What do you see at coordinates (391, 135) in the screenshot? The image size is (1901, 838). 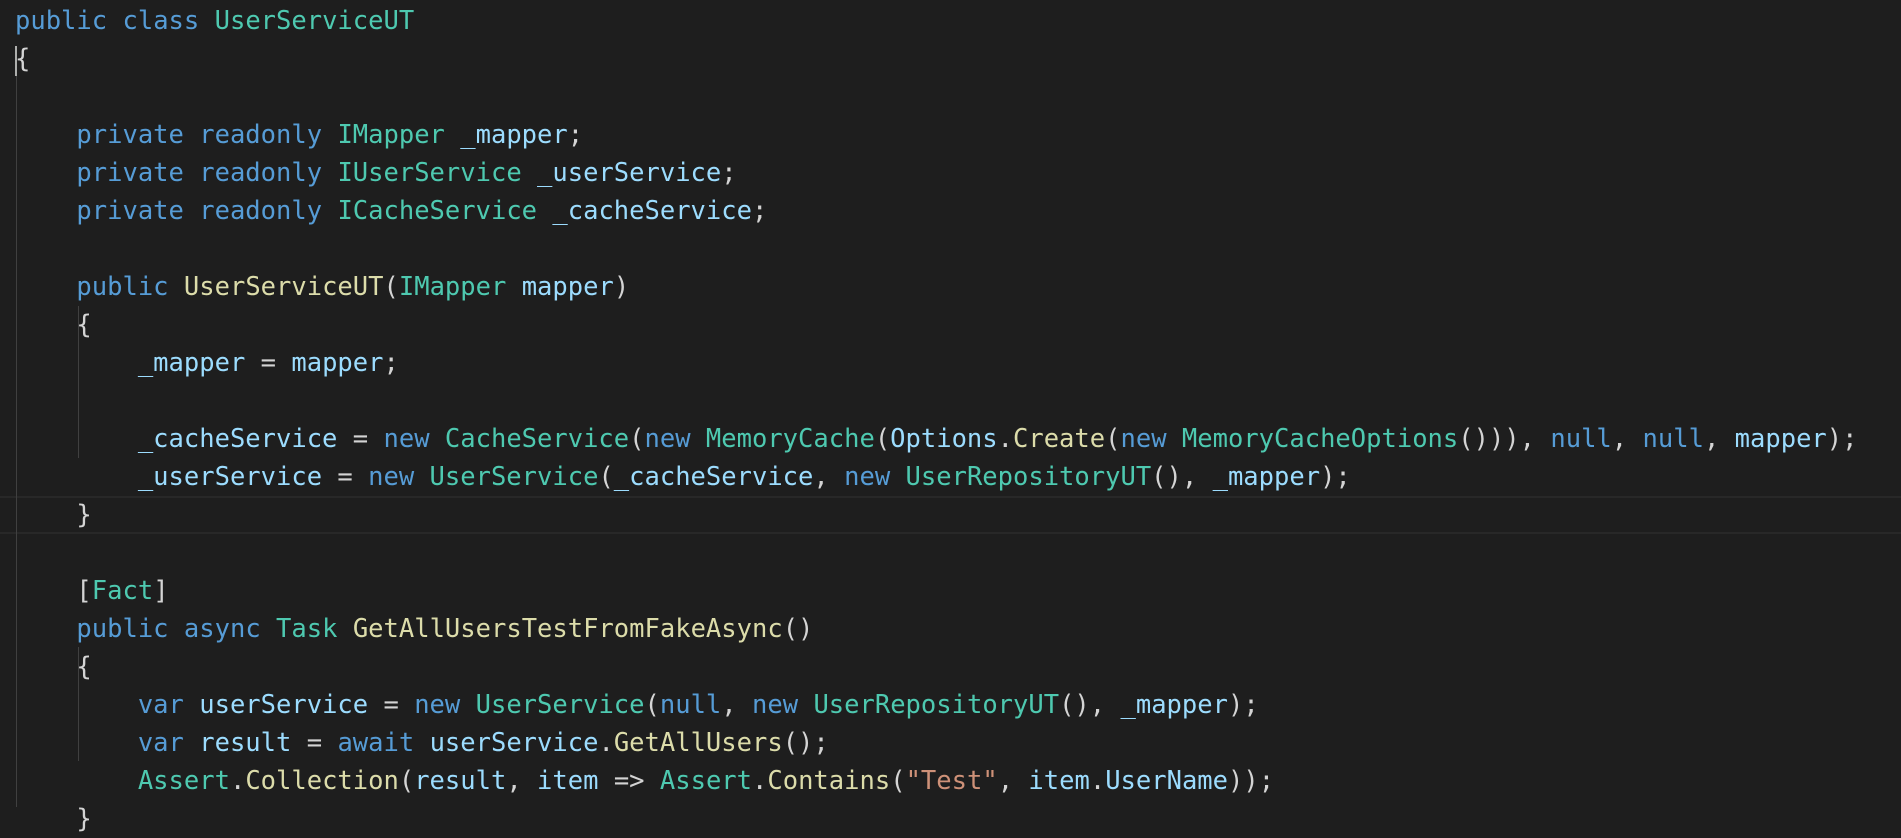 I see `code-token: IMapper` at bounding box center [391, 135].